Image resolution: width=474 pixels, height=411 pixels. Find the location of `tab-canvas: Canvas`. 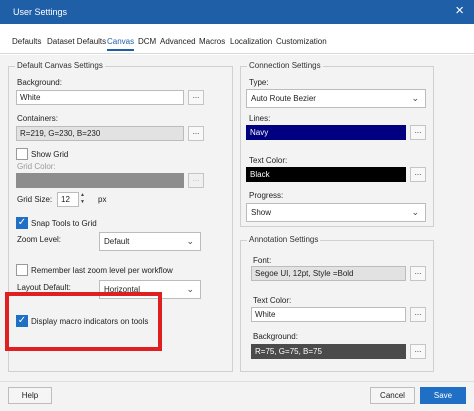

tab-canvas: Canvas is located at coordinates (121, 44).